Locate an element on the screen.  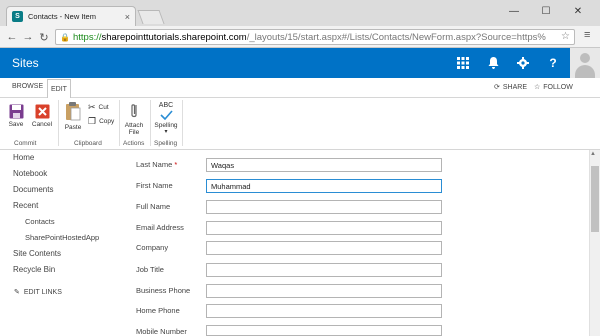
spellcheck-icon is located at coordinates (166, 115).